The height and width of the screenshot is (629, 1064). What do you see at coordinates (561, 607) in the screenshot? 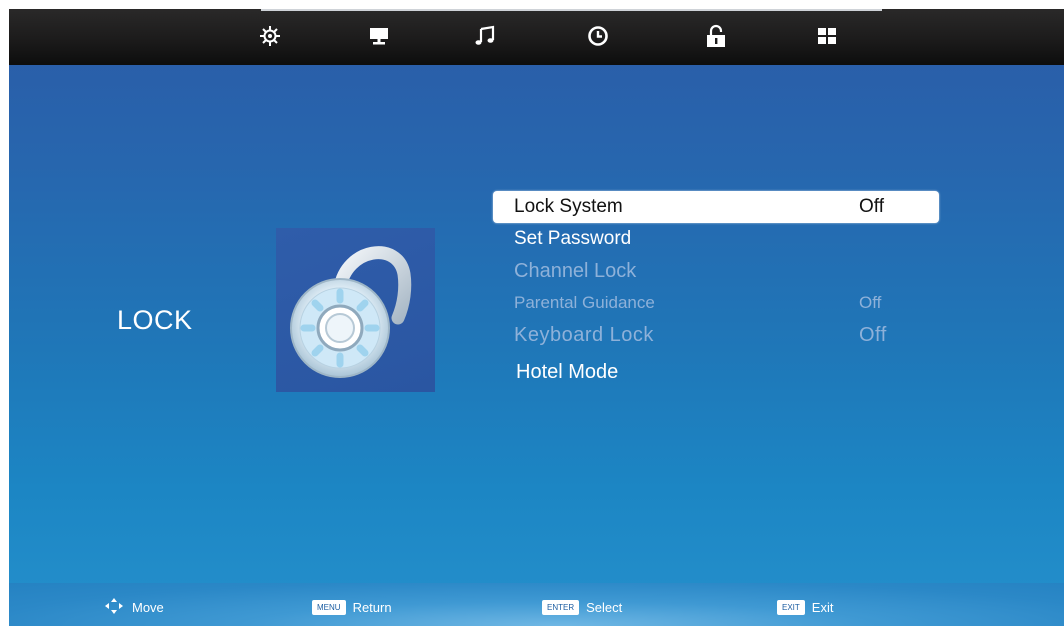
I see `enter-key-badge: ENTER` at bounding box center [561, 607].